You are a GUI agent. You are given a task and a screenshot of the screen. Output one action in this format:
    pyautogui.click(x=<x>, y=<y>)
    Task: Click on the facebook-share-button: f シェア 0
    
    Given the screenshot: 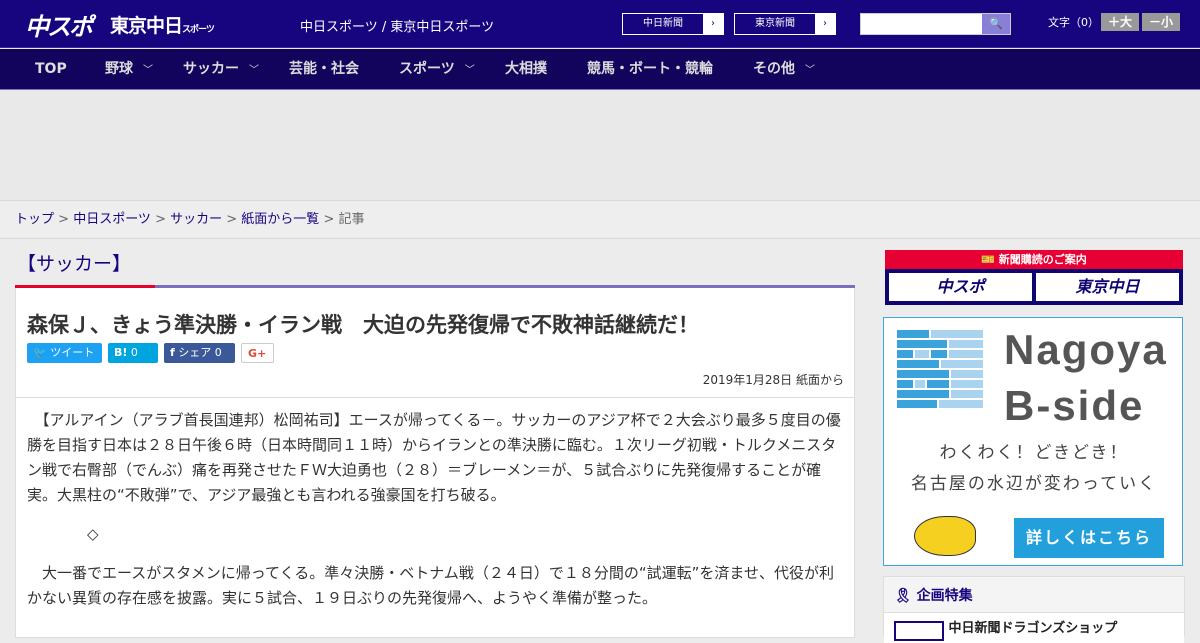 What is the action you would take?
    pyautogui.click(x=199, y=353)
    